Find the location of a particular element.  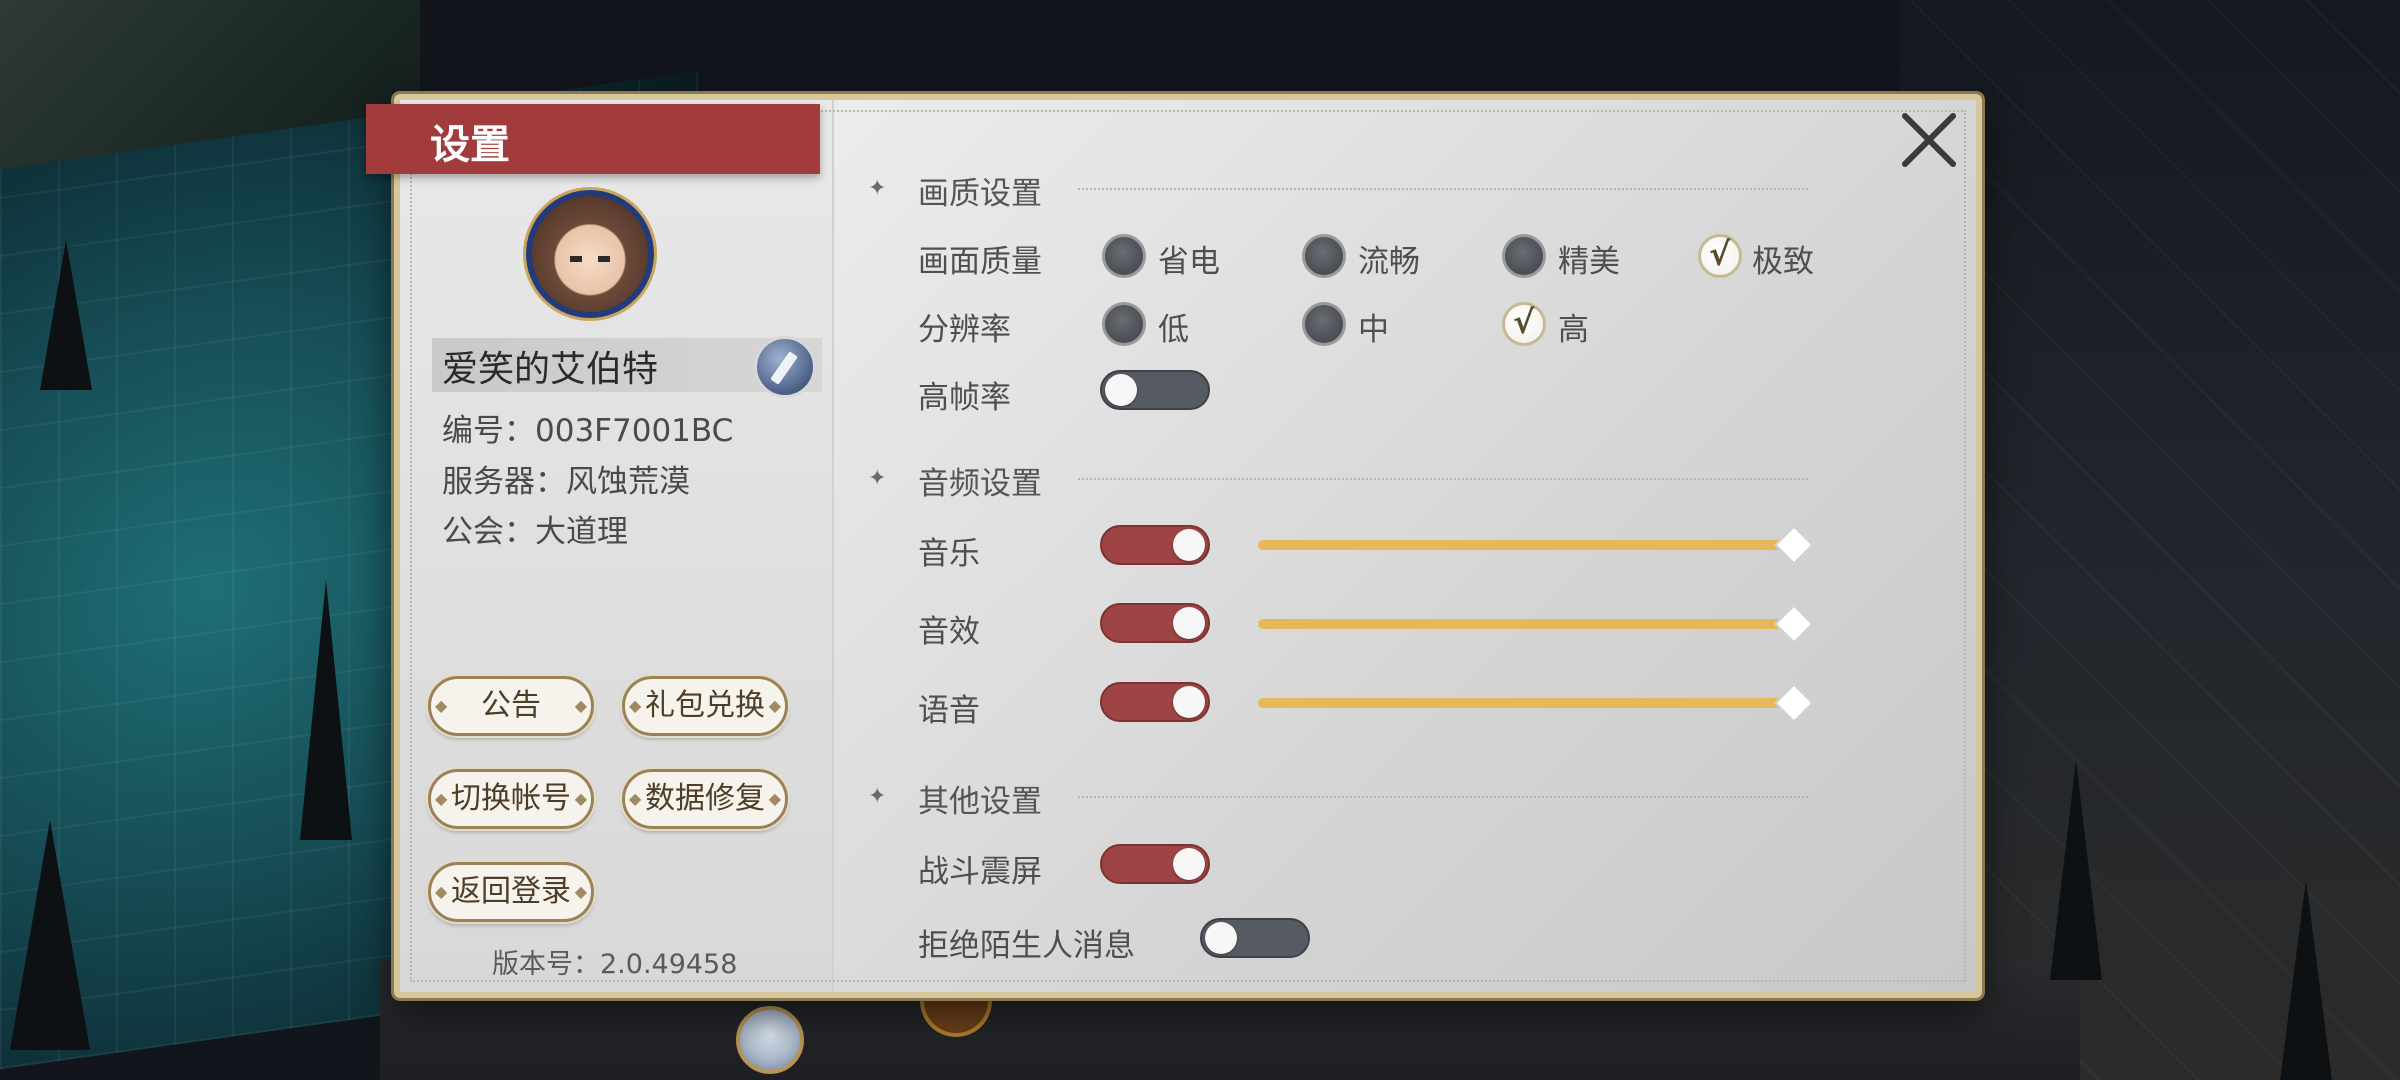

switch-account-button: 切换帐号 is located at coordinates (511, 799).